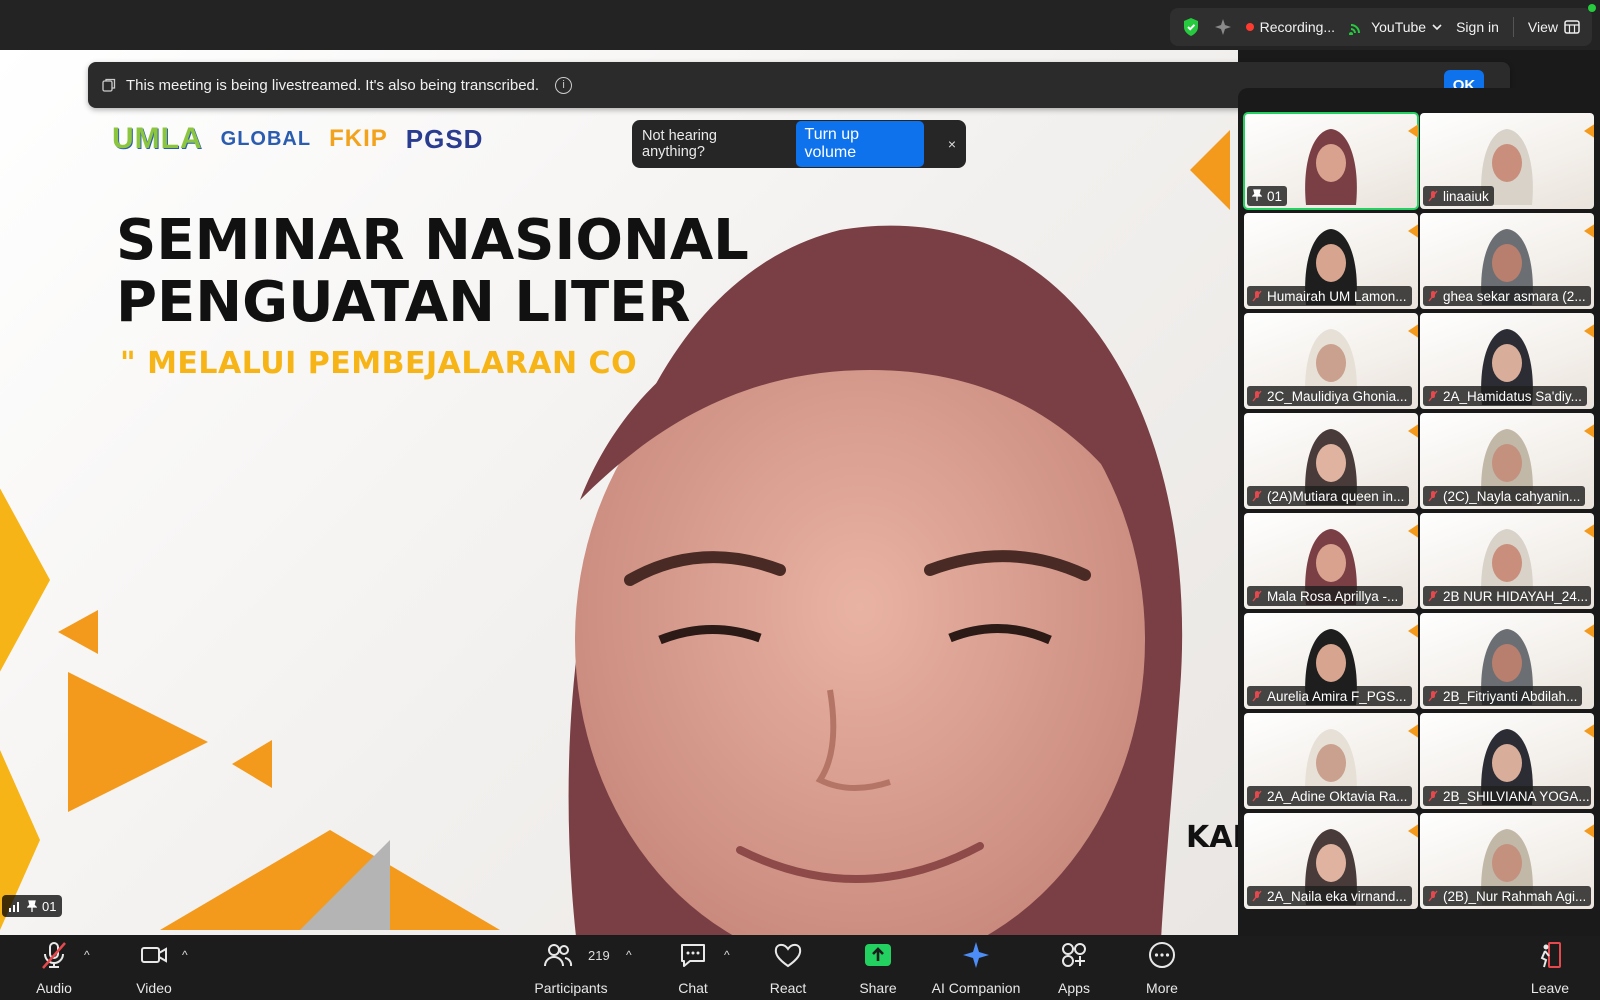  Describe the element at coordinates (693, 968) in the screenshot. I see `chat-button: Chat` at that location.